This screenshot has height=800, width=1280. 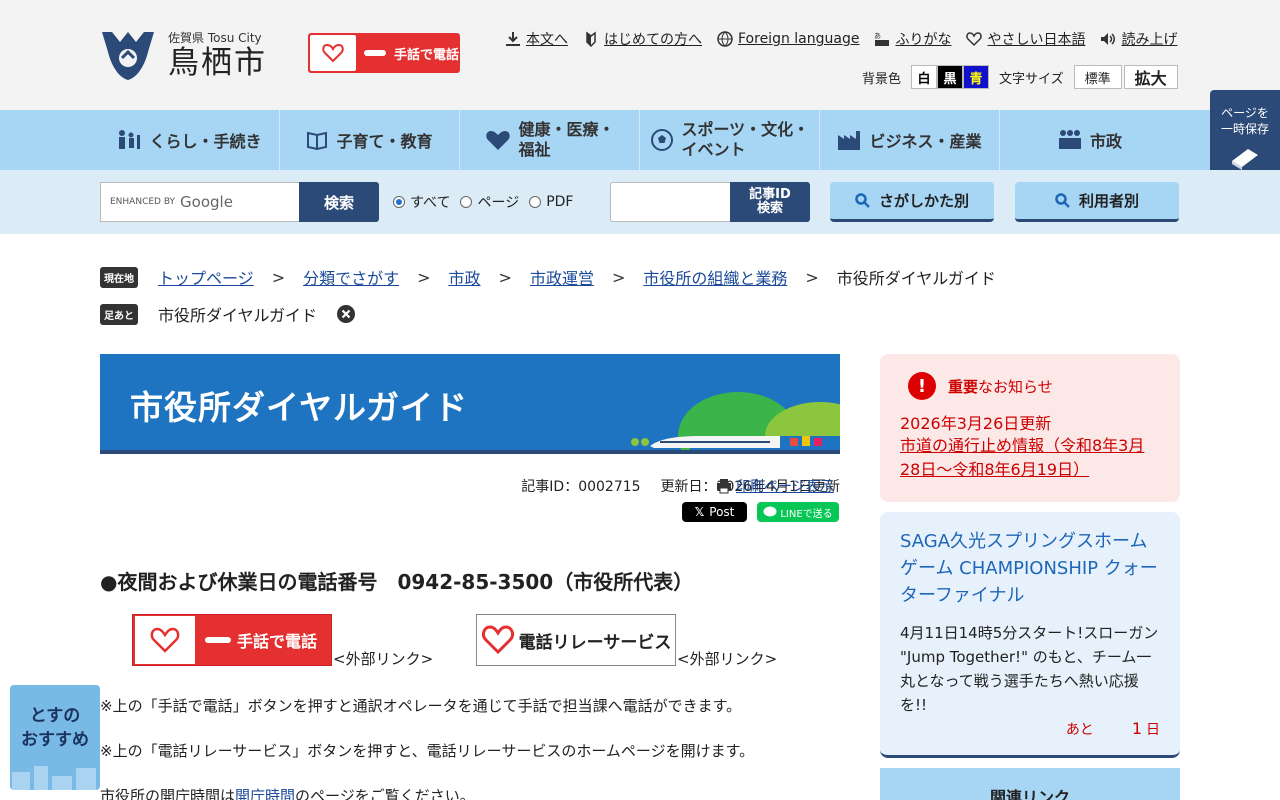 What do you see at coordinates (798, 512) in the screenshot?
I see `line-share-button: LINEで送る` at bounding box center [798, 512].